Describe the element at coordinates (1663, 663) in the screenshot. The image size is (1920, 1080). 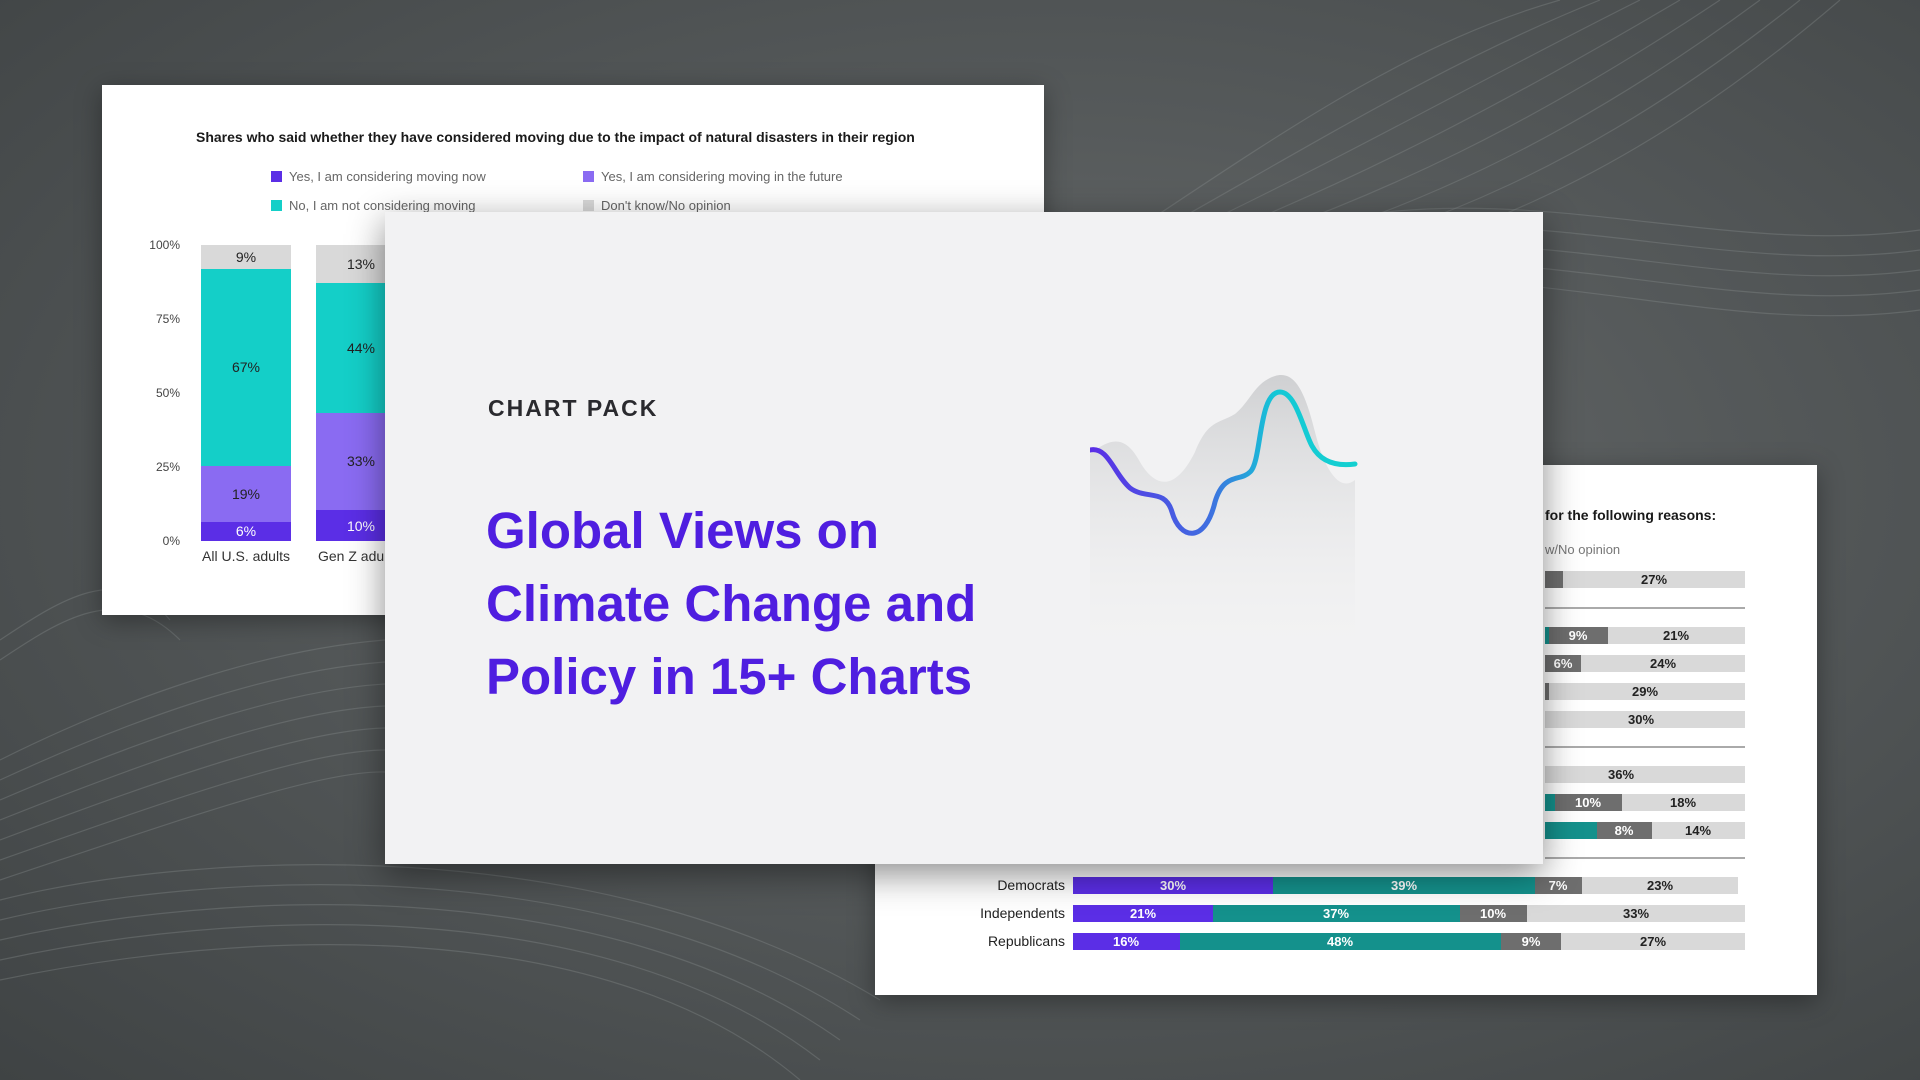
I see `bar-value-label: 24%` at that location.